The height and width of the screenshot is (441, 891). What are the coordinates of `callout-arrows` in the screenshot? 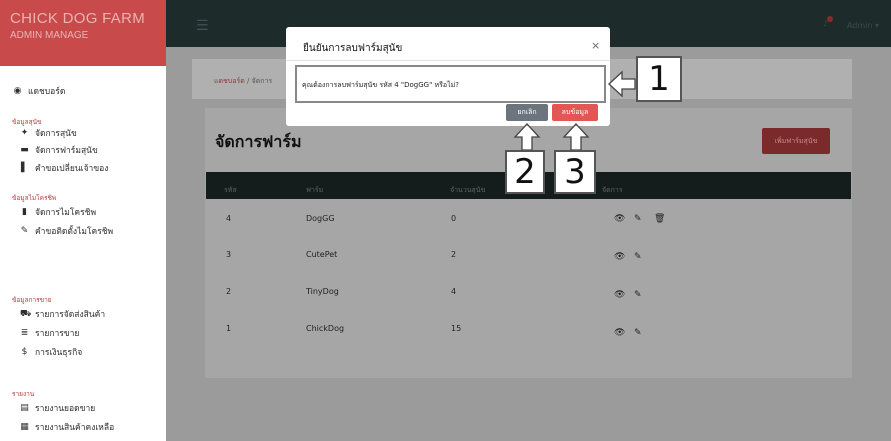 It's located at (574, 110).